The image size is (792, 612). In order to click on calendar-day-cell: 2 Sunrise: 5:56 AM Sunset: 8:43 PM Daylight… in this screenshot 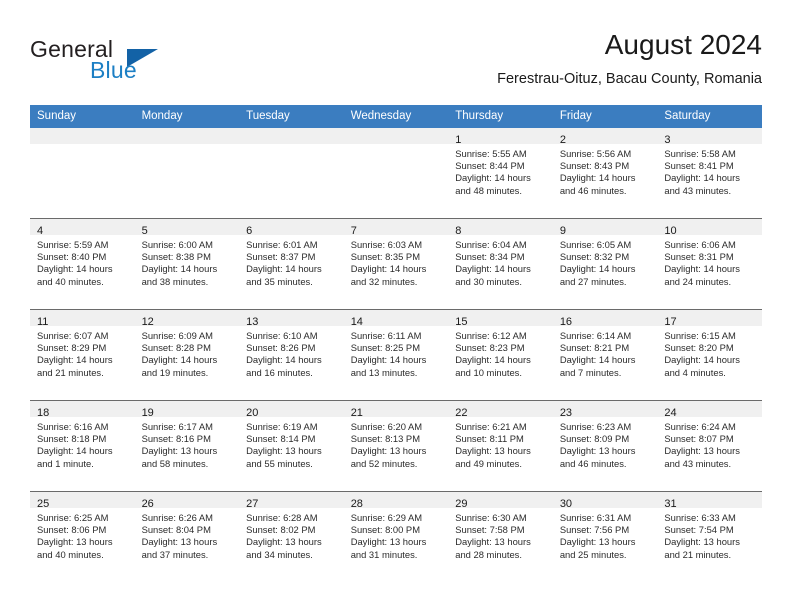, I will do `click(605, 173)`.